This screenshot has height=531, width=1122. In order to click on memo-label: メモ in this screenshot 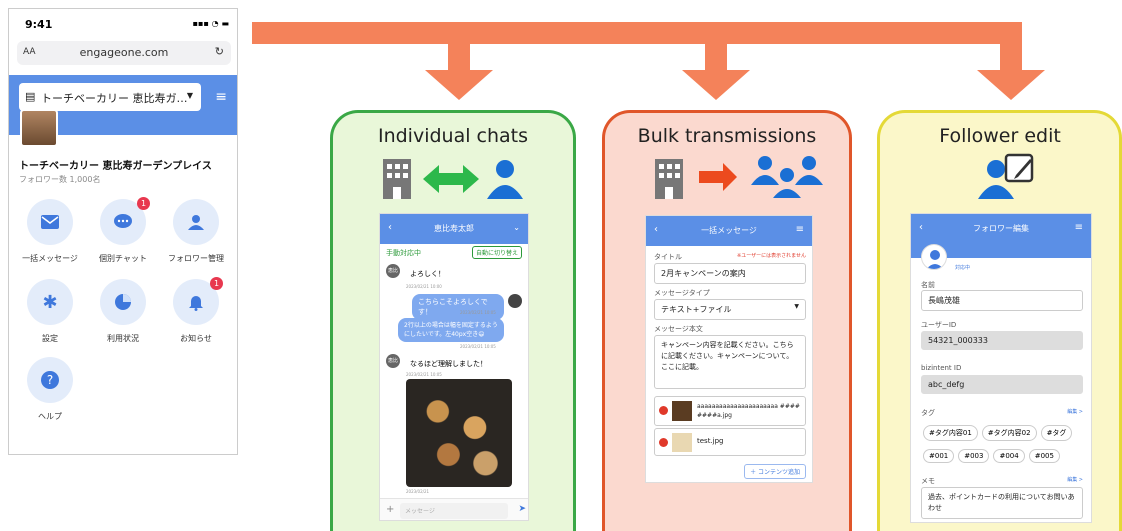, I will do `click(928, 481)`.